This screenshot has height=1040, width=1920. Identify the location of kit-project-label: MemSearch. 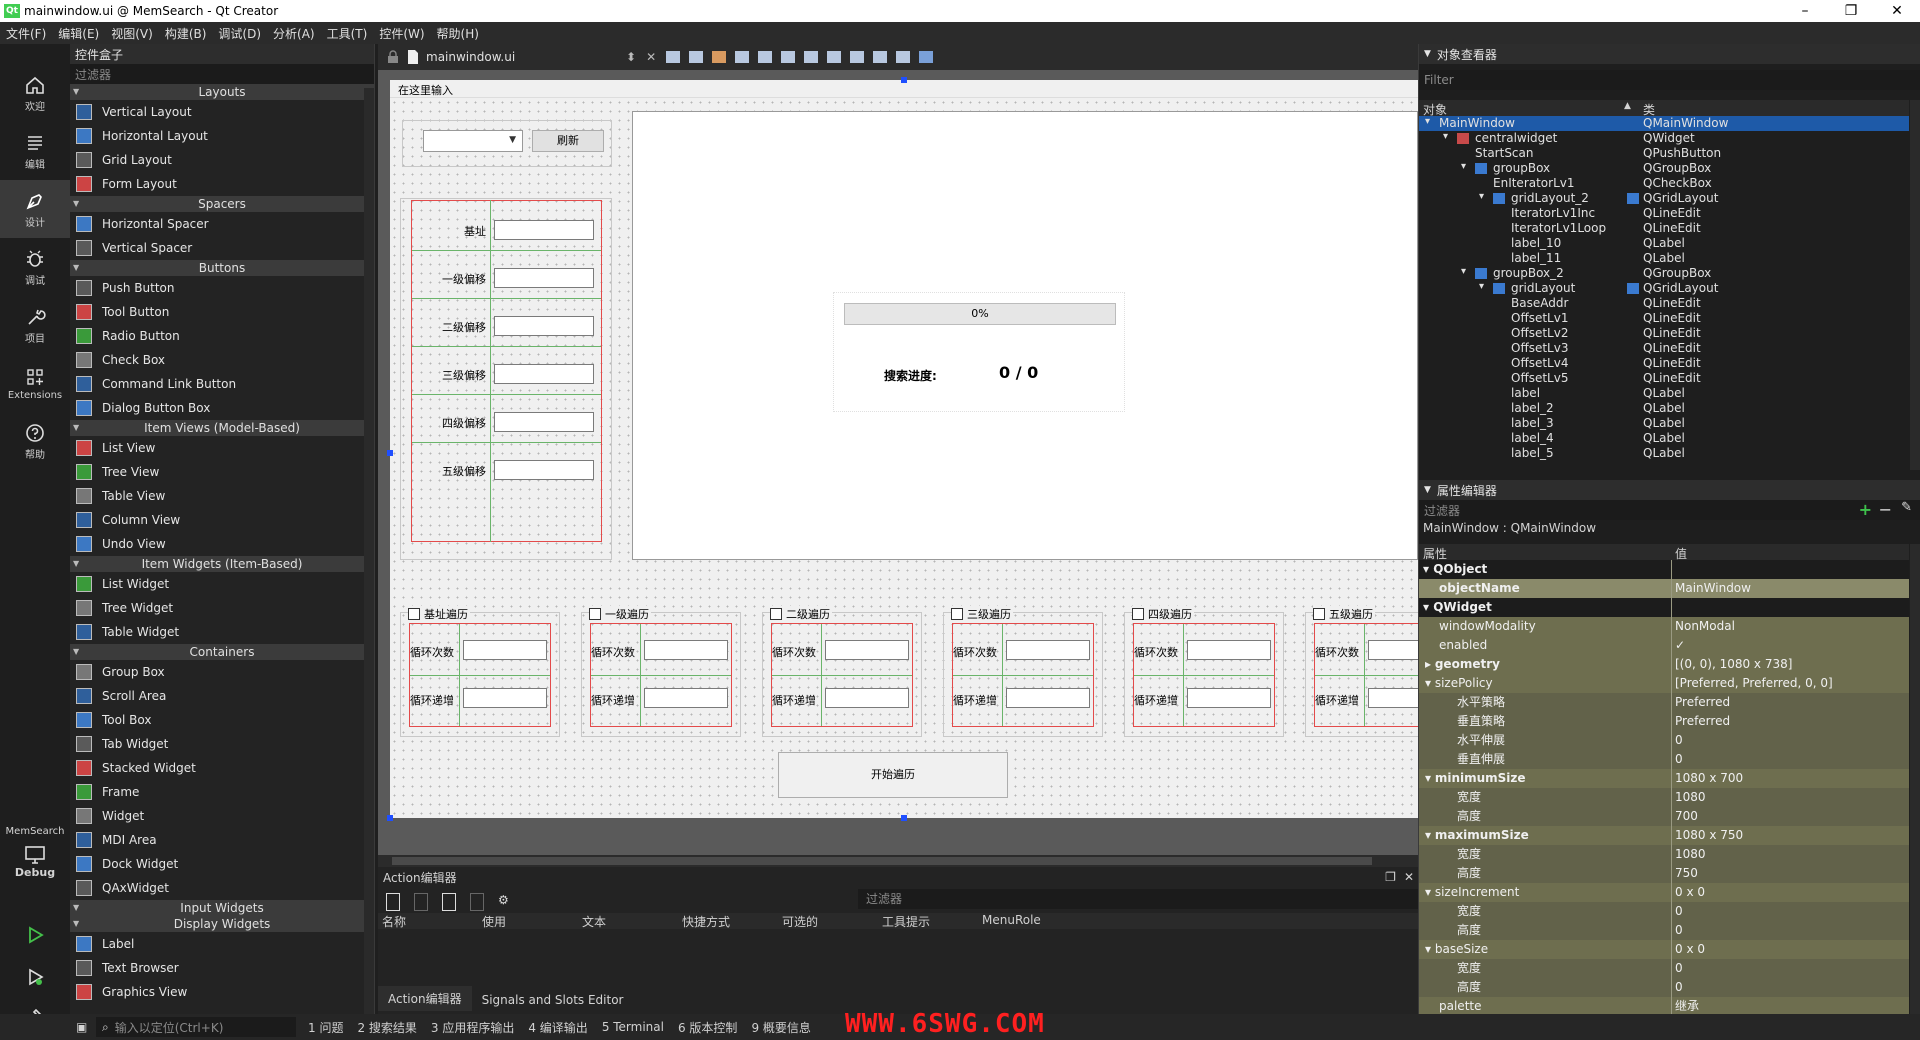
(35, 831).